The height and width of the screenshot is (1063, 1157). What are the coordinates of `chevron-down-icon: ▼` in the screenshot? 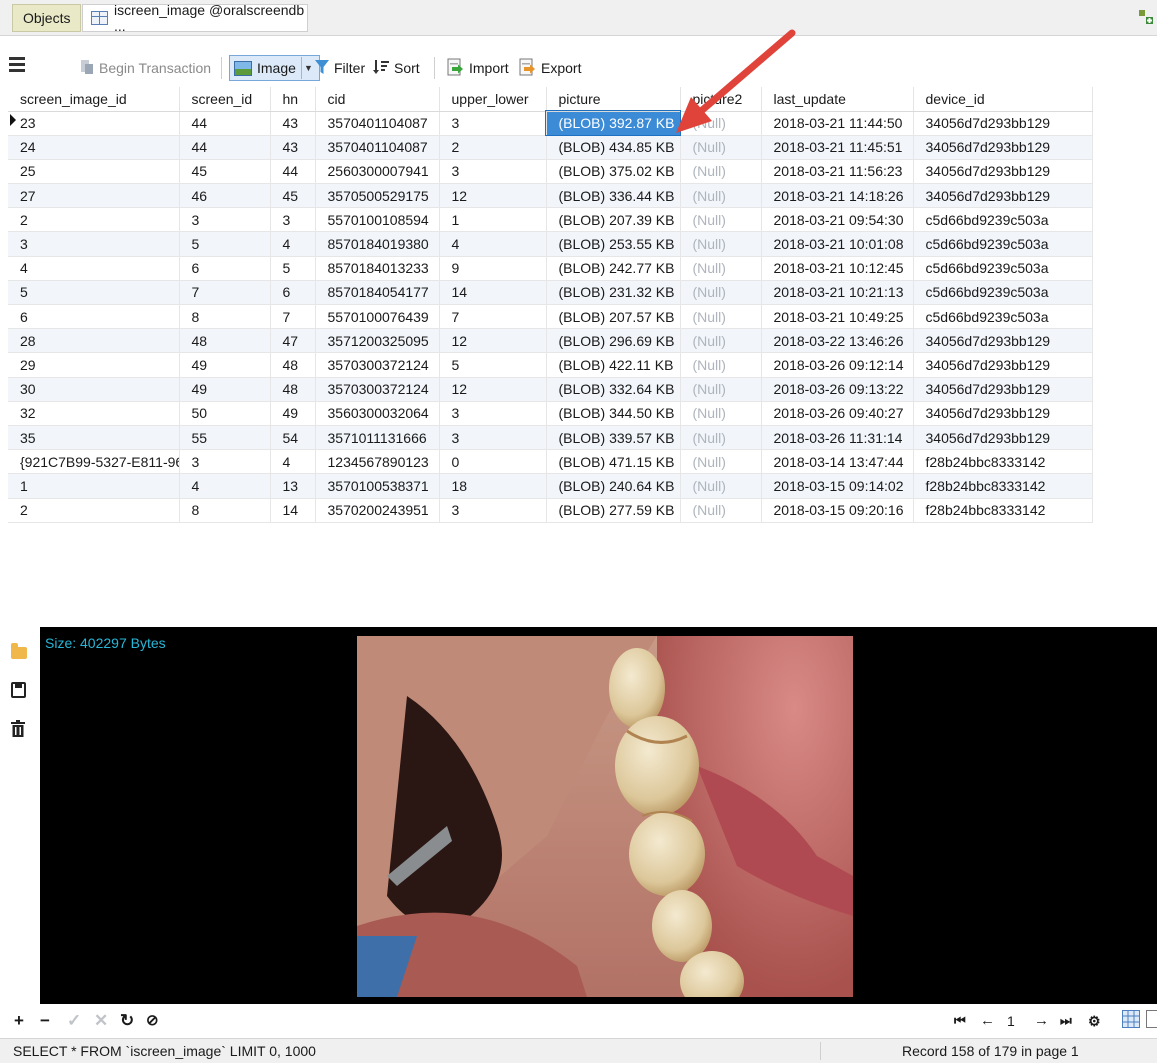 It's located at (307, 68).